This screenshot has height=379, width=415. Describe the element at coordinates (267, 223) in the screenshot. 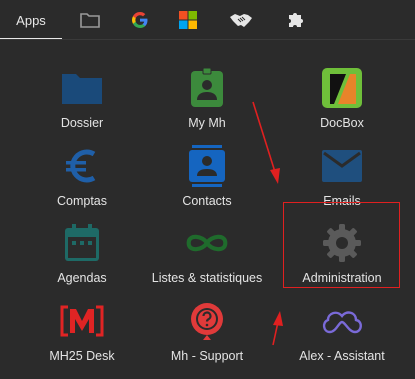

I see `annotation-arrows` at that location.